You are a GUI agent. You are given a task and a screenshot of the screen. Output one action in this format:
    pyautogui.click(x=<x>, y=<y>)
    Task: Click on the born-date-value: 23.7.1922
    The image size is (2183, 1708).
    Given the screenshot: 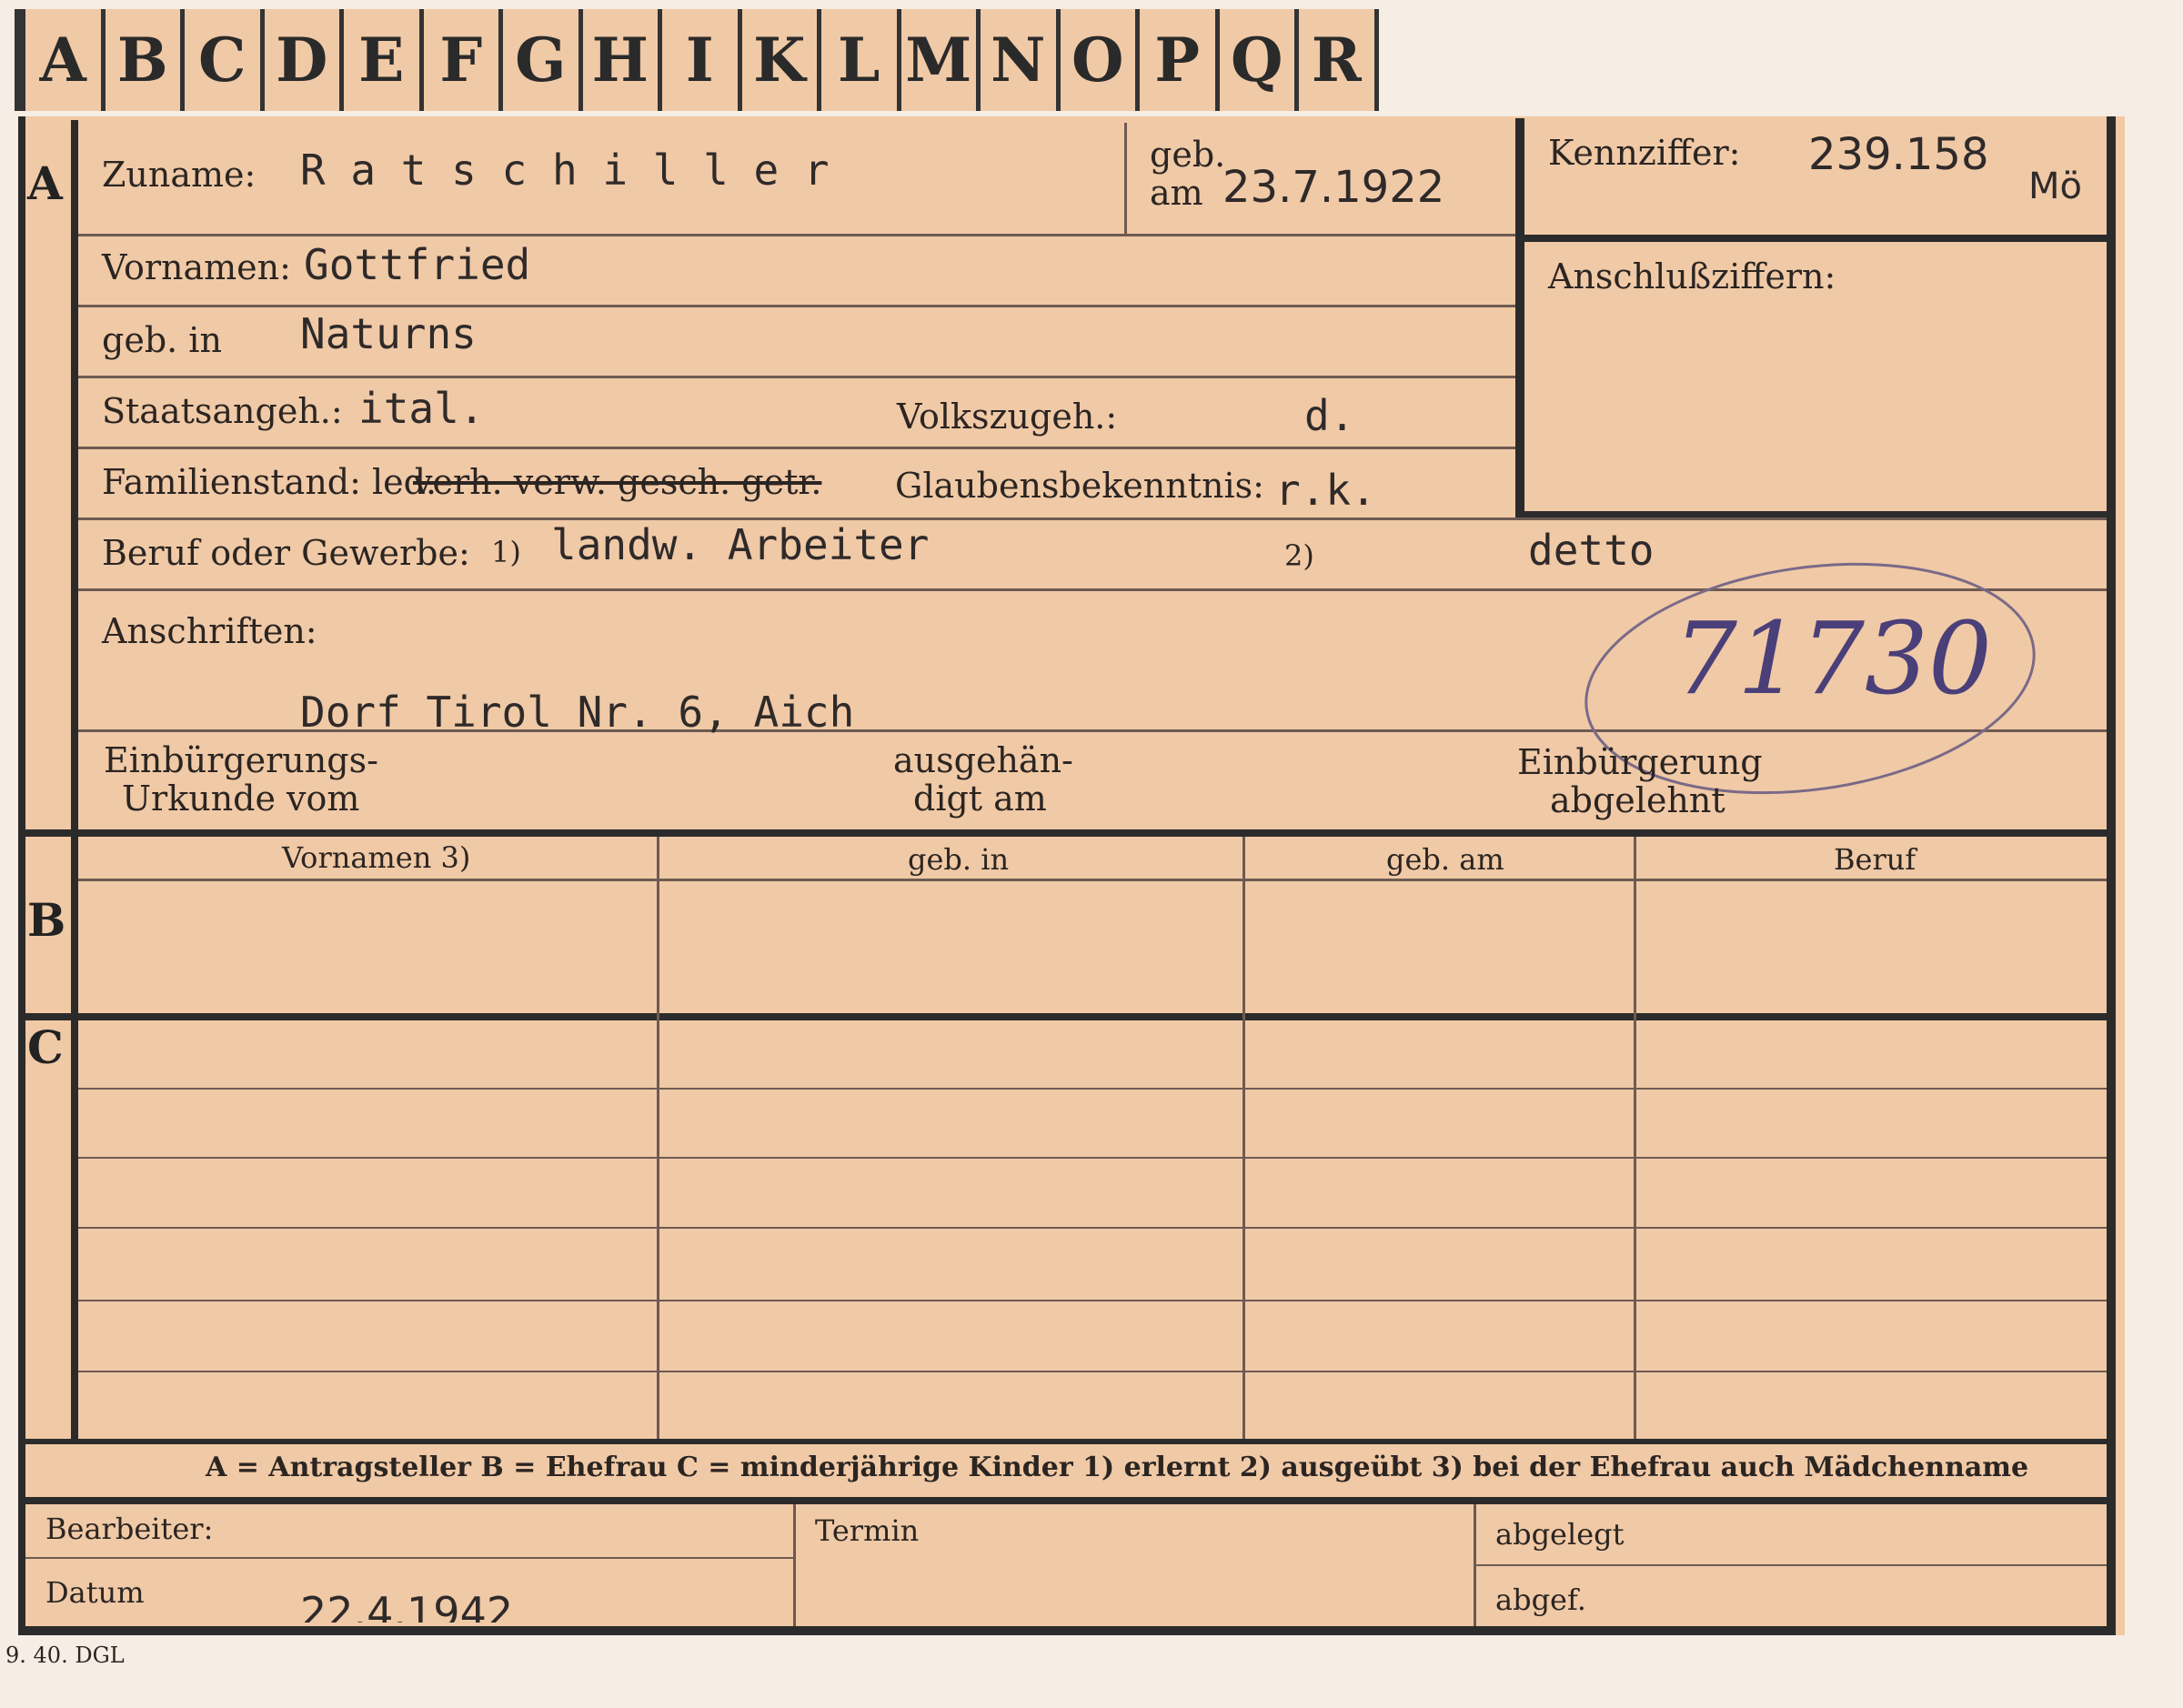 What is the action you would take?
    pyautogui.click(x=1333, y=187)
    